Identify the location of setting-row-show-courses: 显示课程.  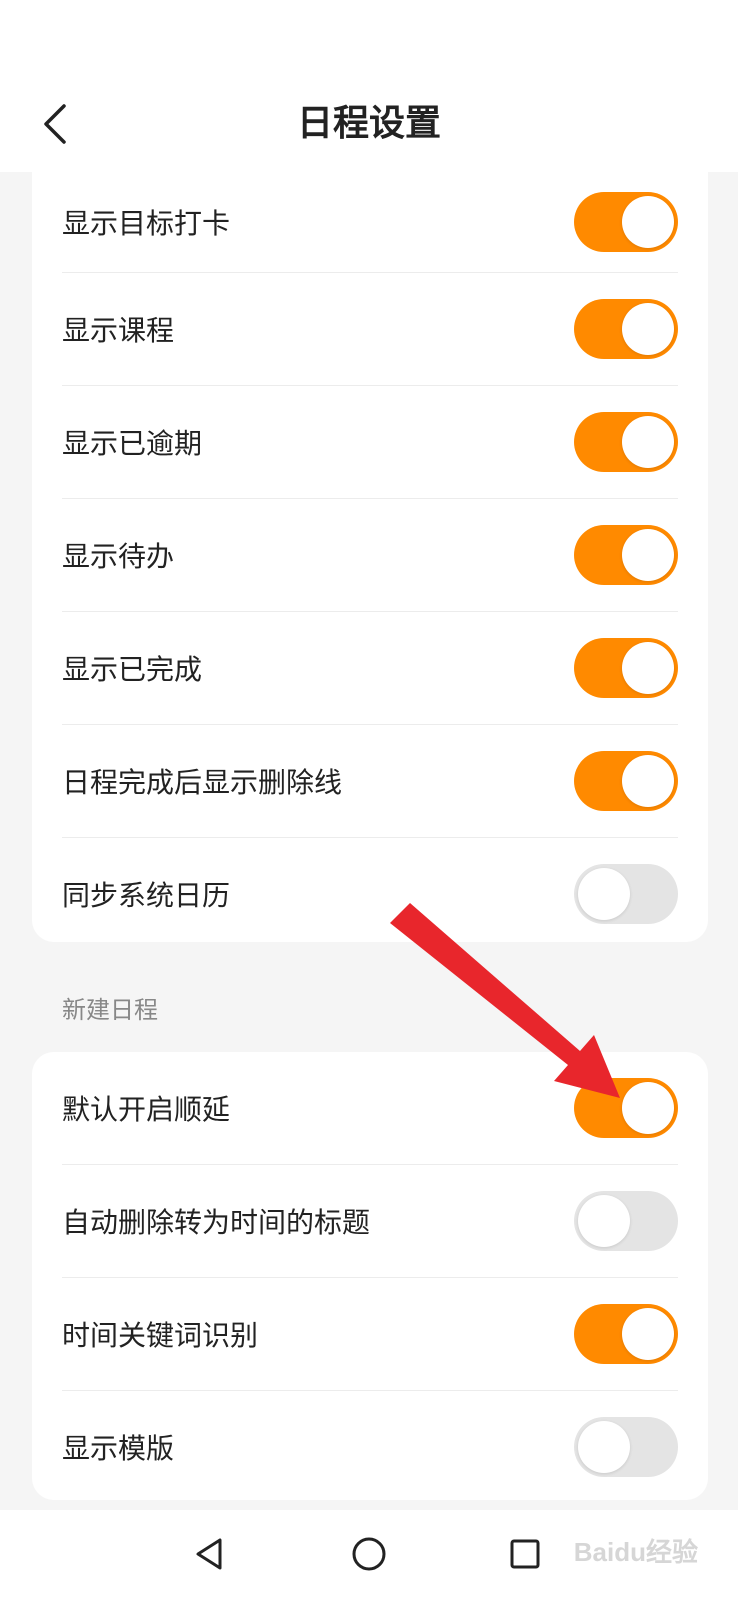
(370, 329).